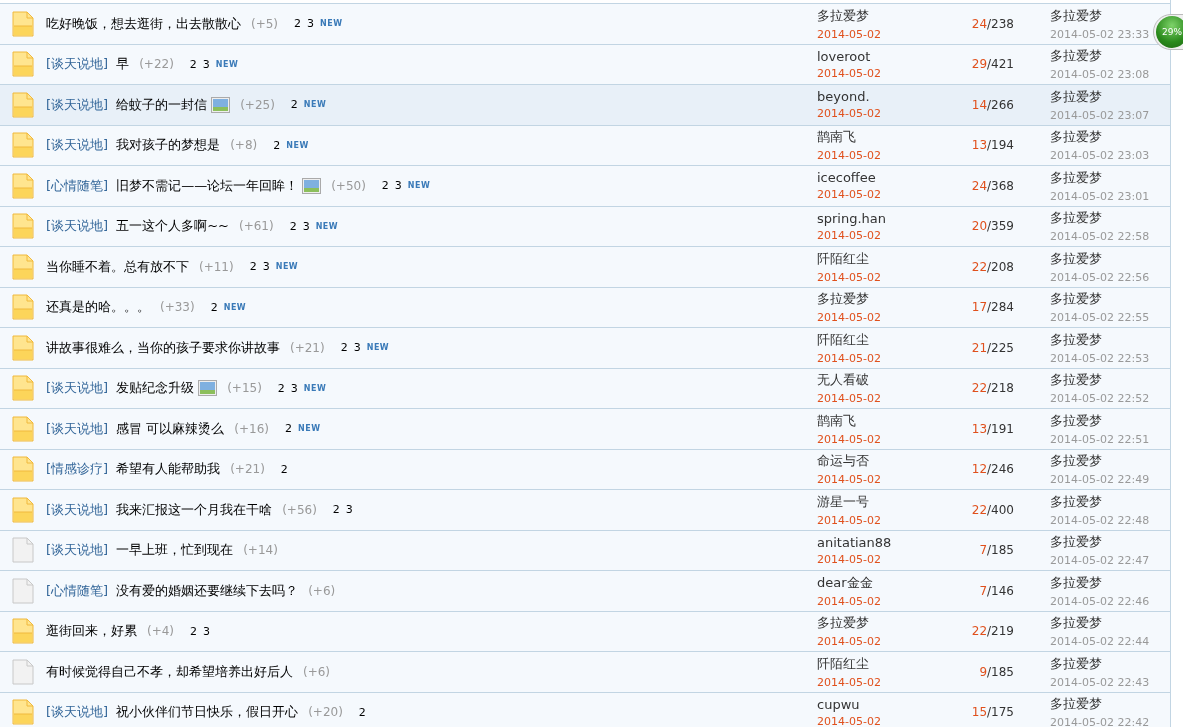 Image resolution: width=1183 pixels, height=727 pixels. What do you see at coordinates (175, 550) in the screenshot?
I see `topic-title-link: 一早上班，忙到现在` at bounding box center [175, 550].